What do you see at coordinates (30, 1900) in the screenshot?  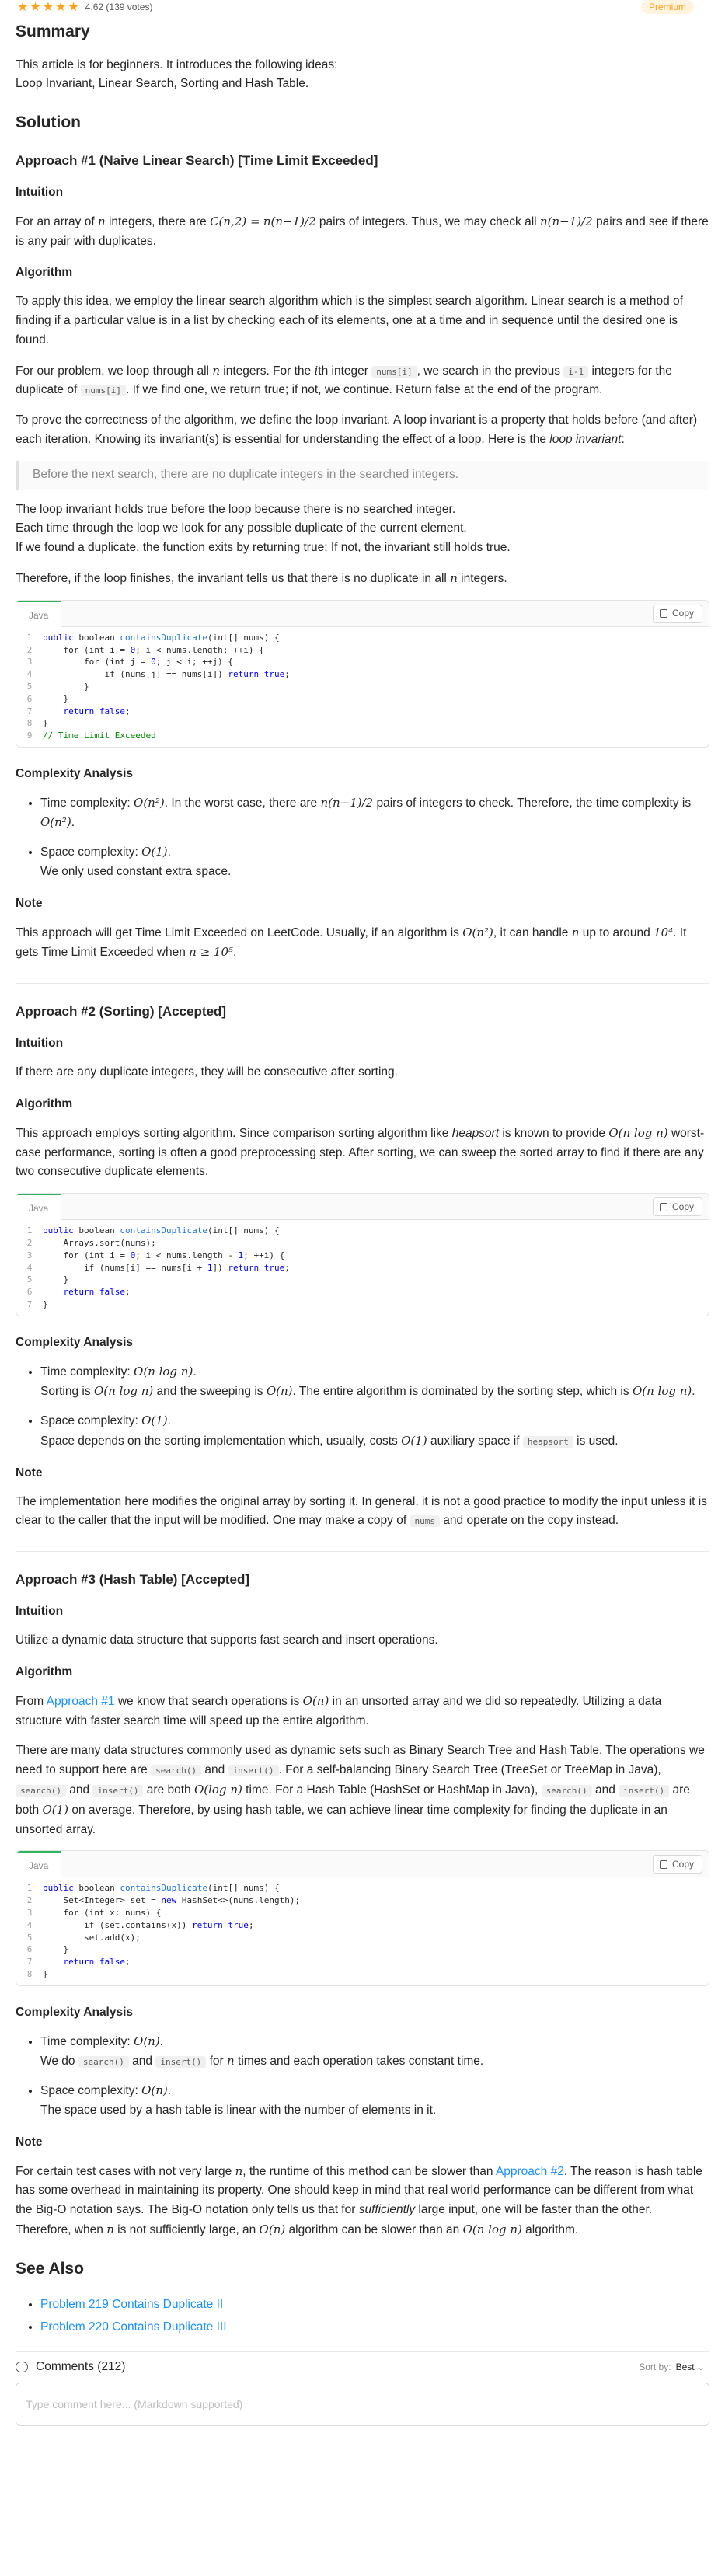 I see `line-number: 2` at bounding box center [30, 1900].